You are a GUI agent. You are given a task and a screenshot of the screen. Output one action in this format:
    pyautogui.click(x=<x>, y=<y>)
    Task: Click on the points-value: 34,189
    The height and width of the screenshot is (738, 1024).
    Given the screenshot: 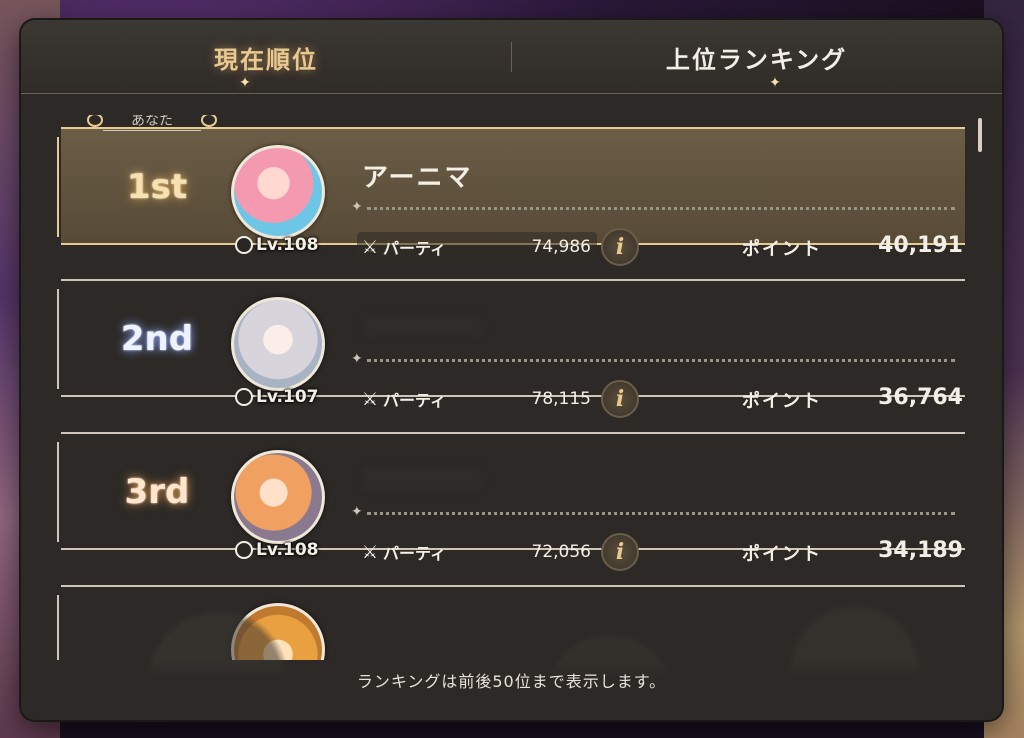 What is the action you would take?
    pyautogui.click(x=920, y=550)
    